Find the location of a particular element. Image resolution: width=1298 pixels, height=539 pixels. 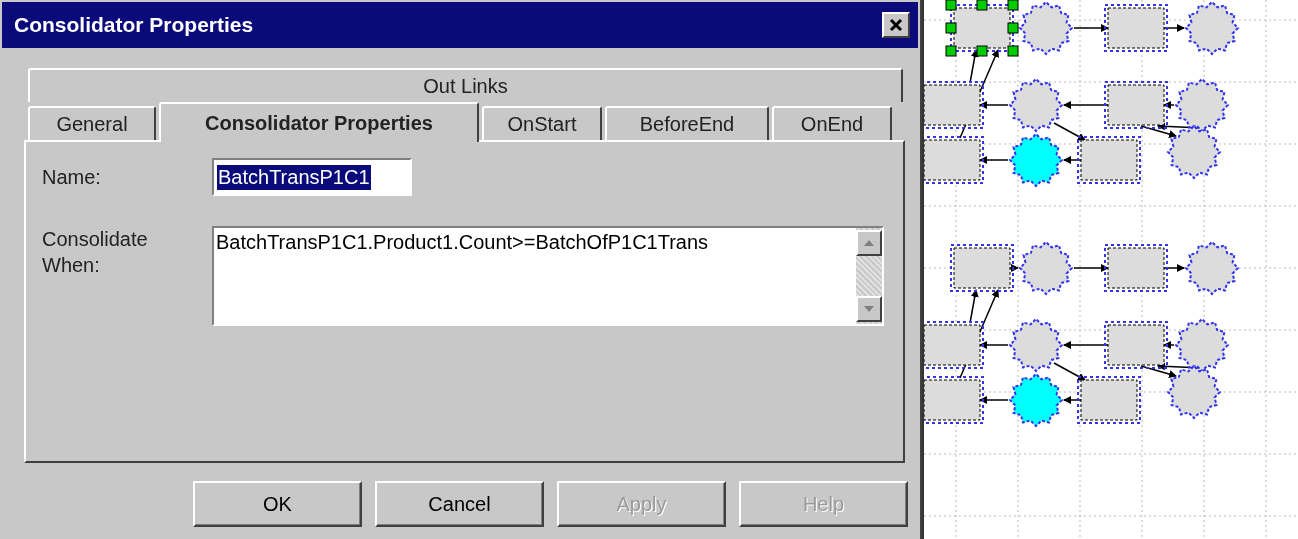

tab: OnStart is located at coordinates (542, 123).